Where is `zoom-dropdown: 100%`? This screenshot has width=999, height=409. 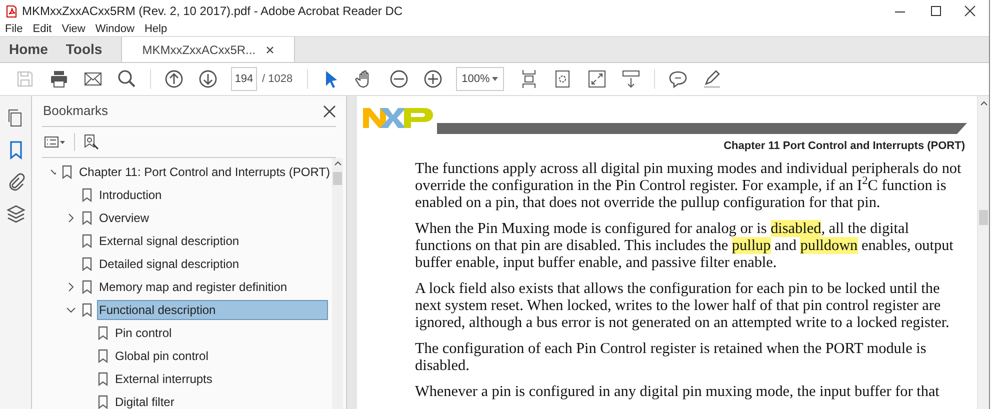 zoom-dropdown: 100% is located at coordinates (480, 79).